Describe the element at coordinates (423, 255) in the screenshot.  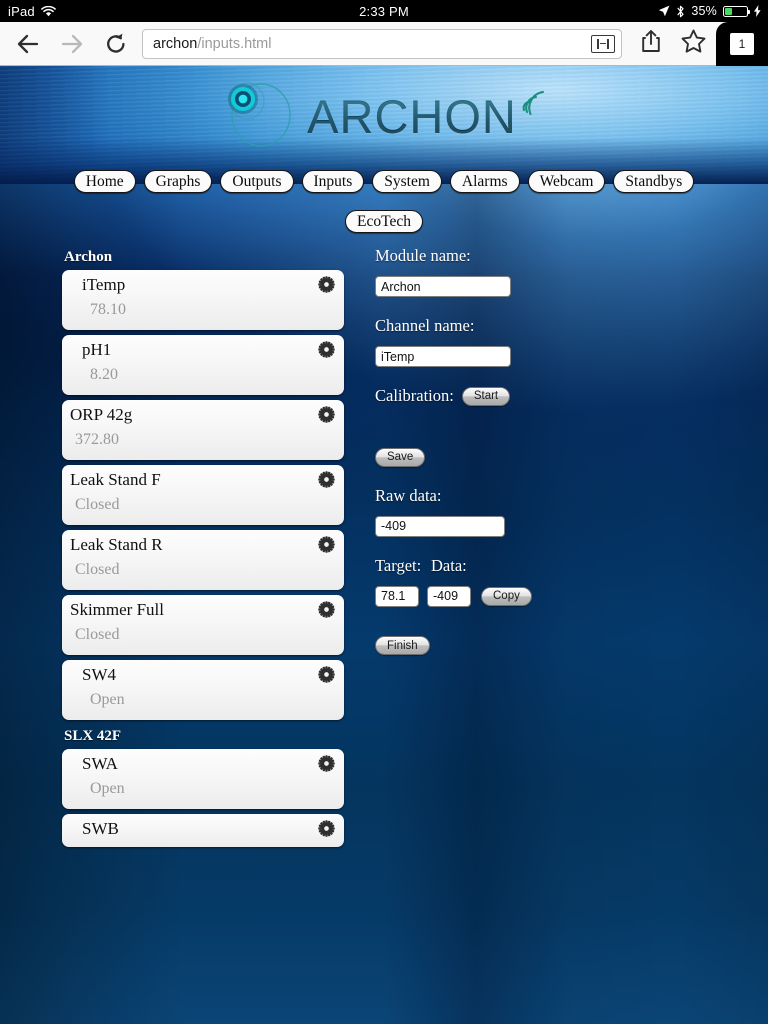
I see `module-name-label: Module name:` at that location.